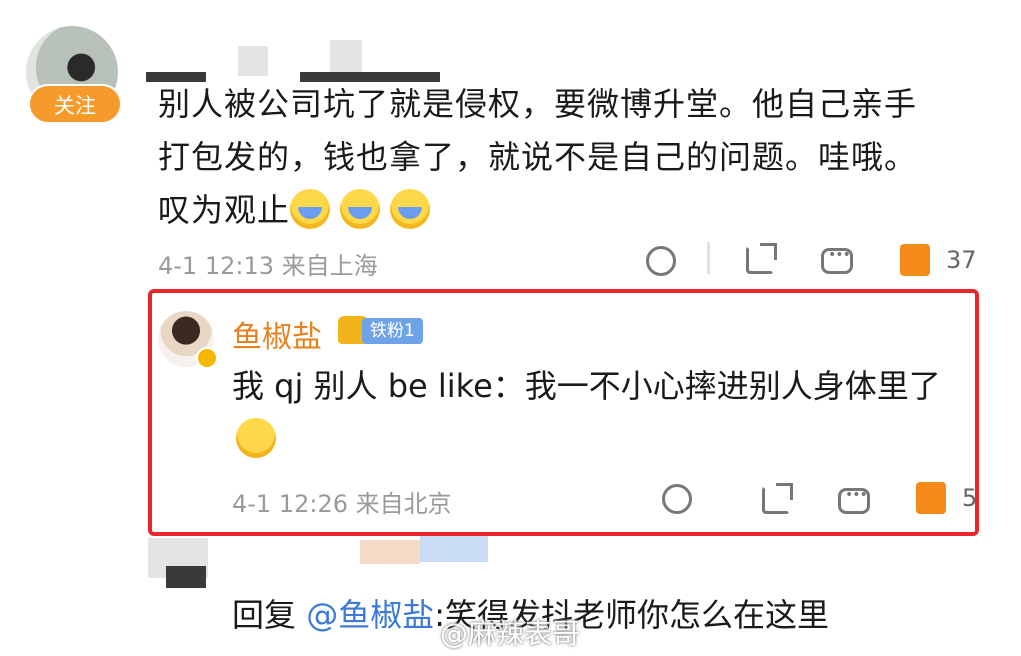 Image resolution: width=1021 pixels, height=656 pixels. Describe the element at coordinates (392, 331) in the screenshot. I see `fan-badge: 铁粉1` at that location.